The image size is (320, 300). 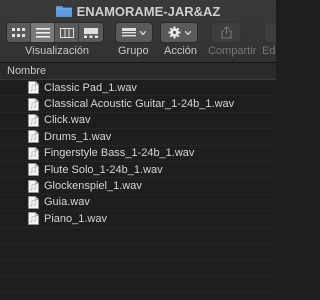 I want to click on file-row: Flute Solo_1-24b_1.wav, so click(x=138, y=170).